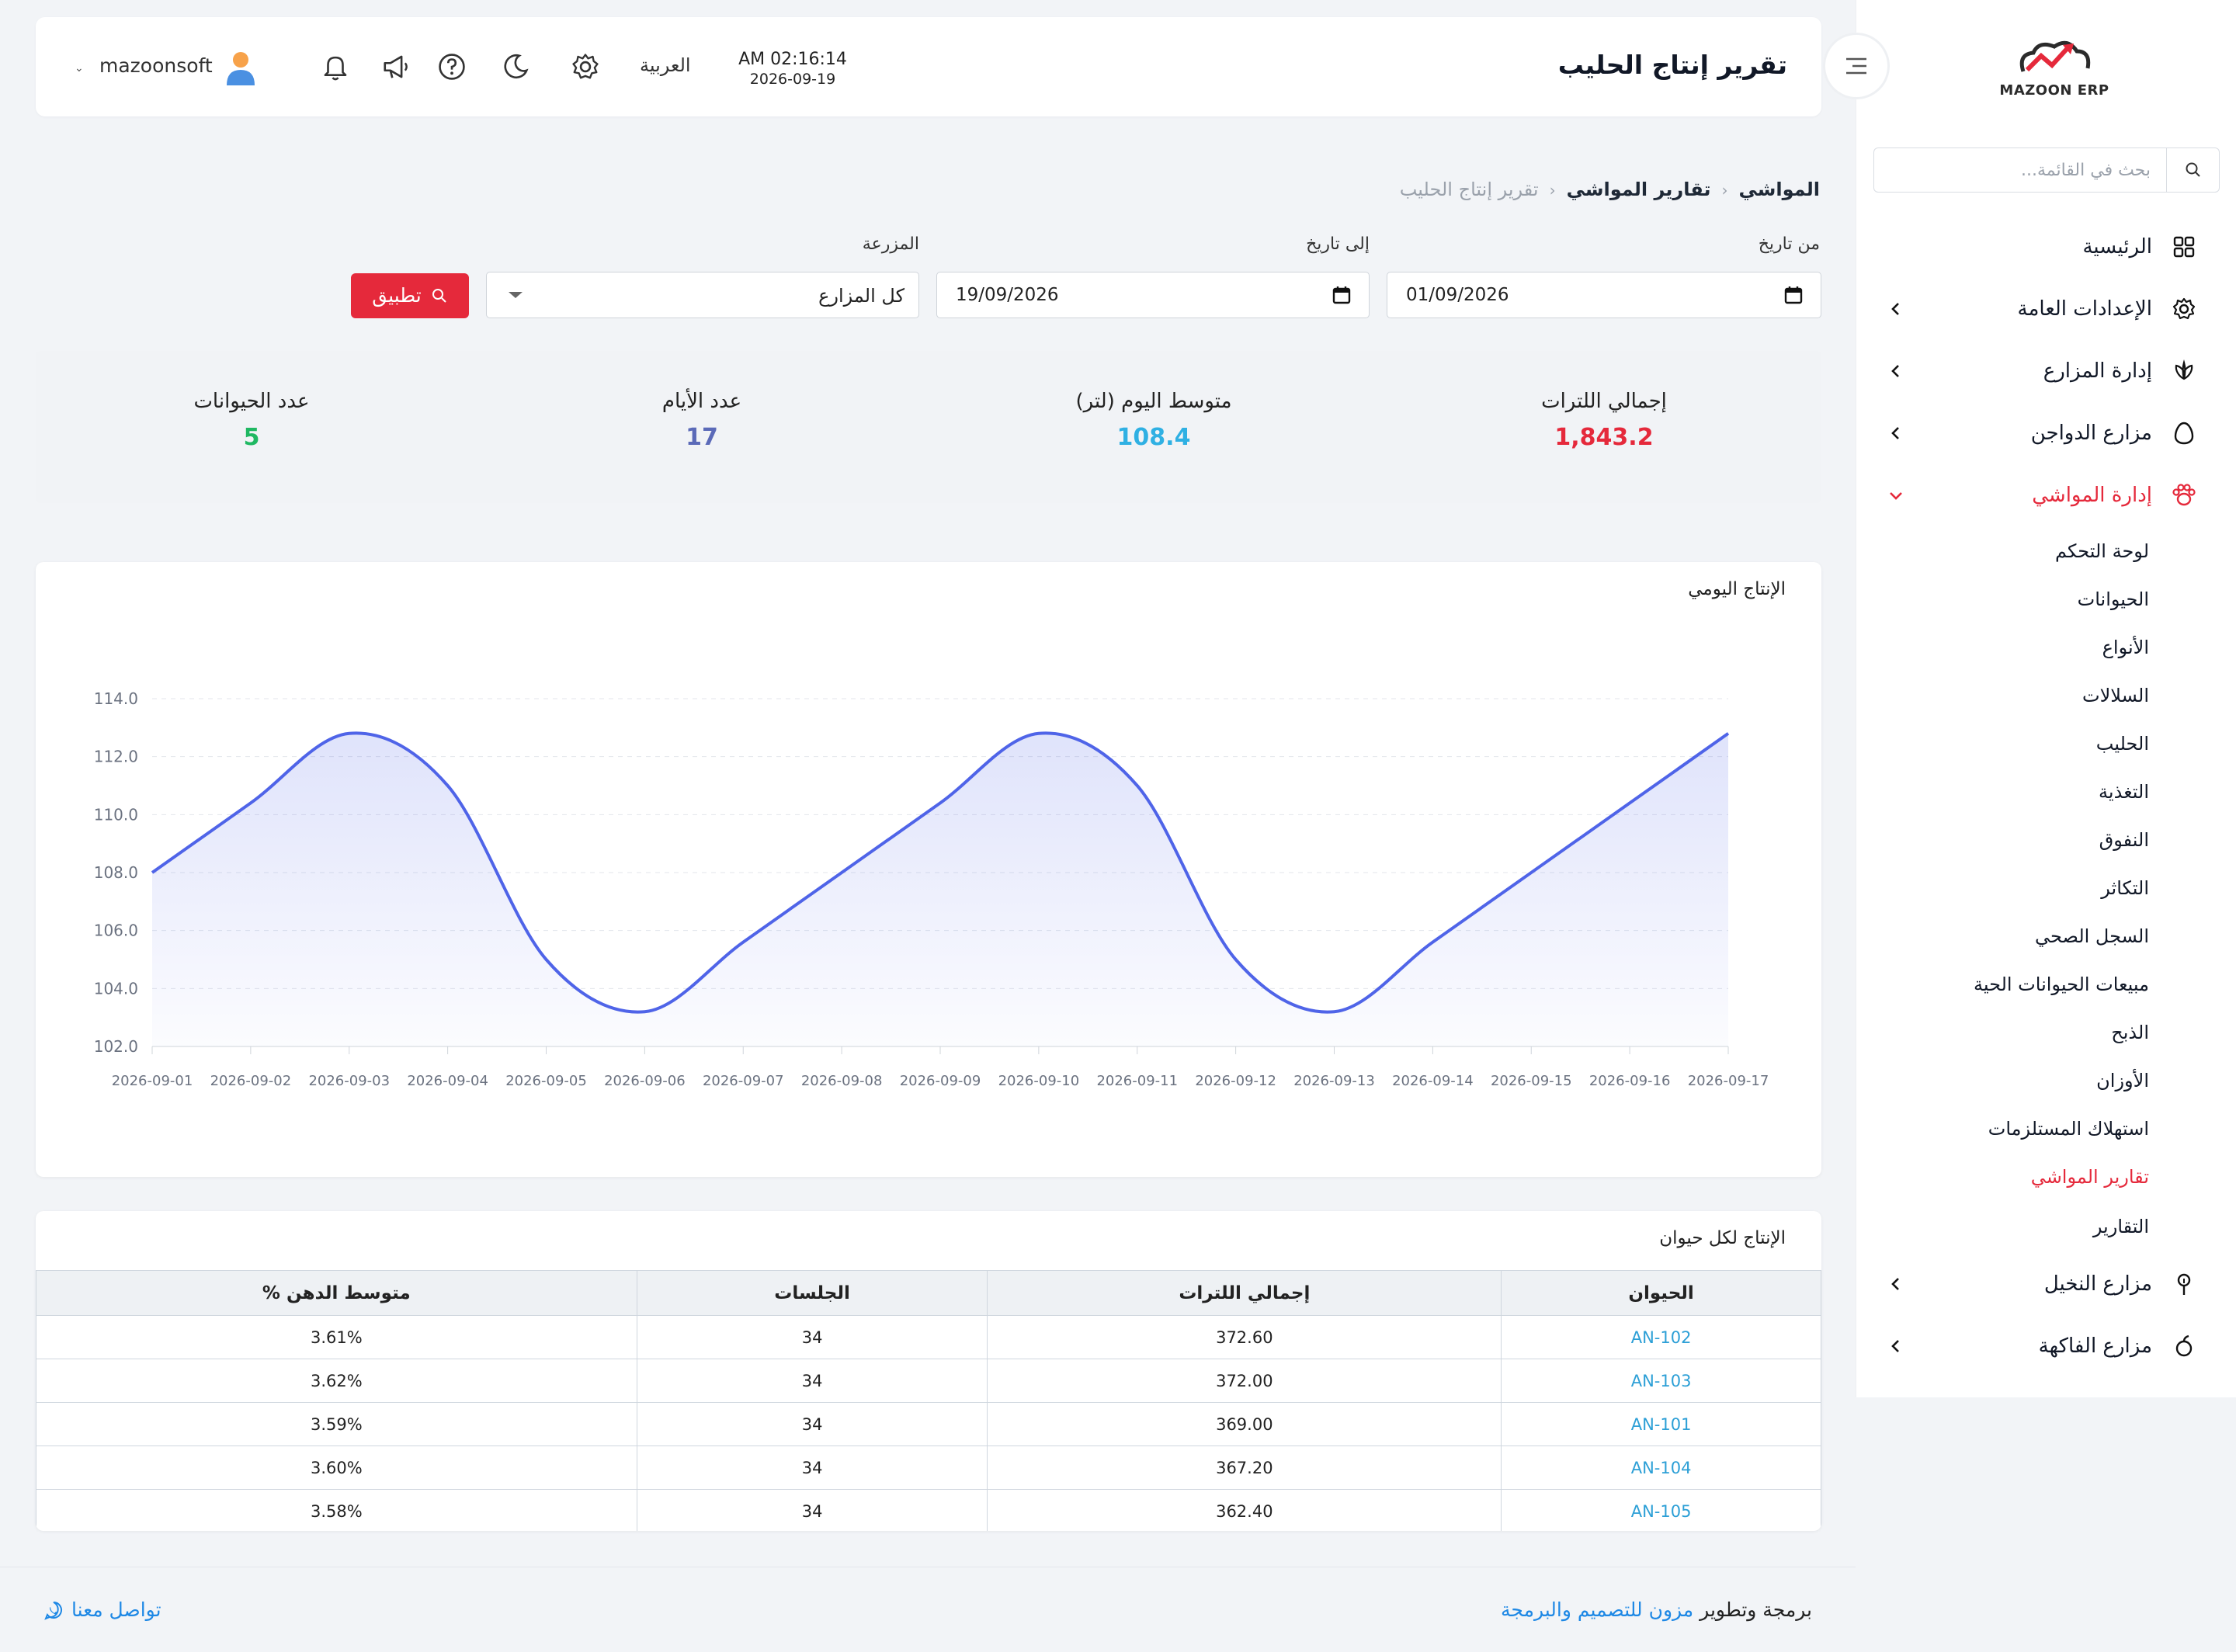 This screenshot has width=2236, height=1652. I want to click on sidebar-toggle-button, so click(1856, 66).